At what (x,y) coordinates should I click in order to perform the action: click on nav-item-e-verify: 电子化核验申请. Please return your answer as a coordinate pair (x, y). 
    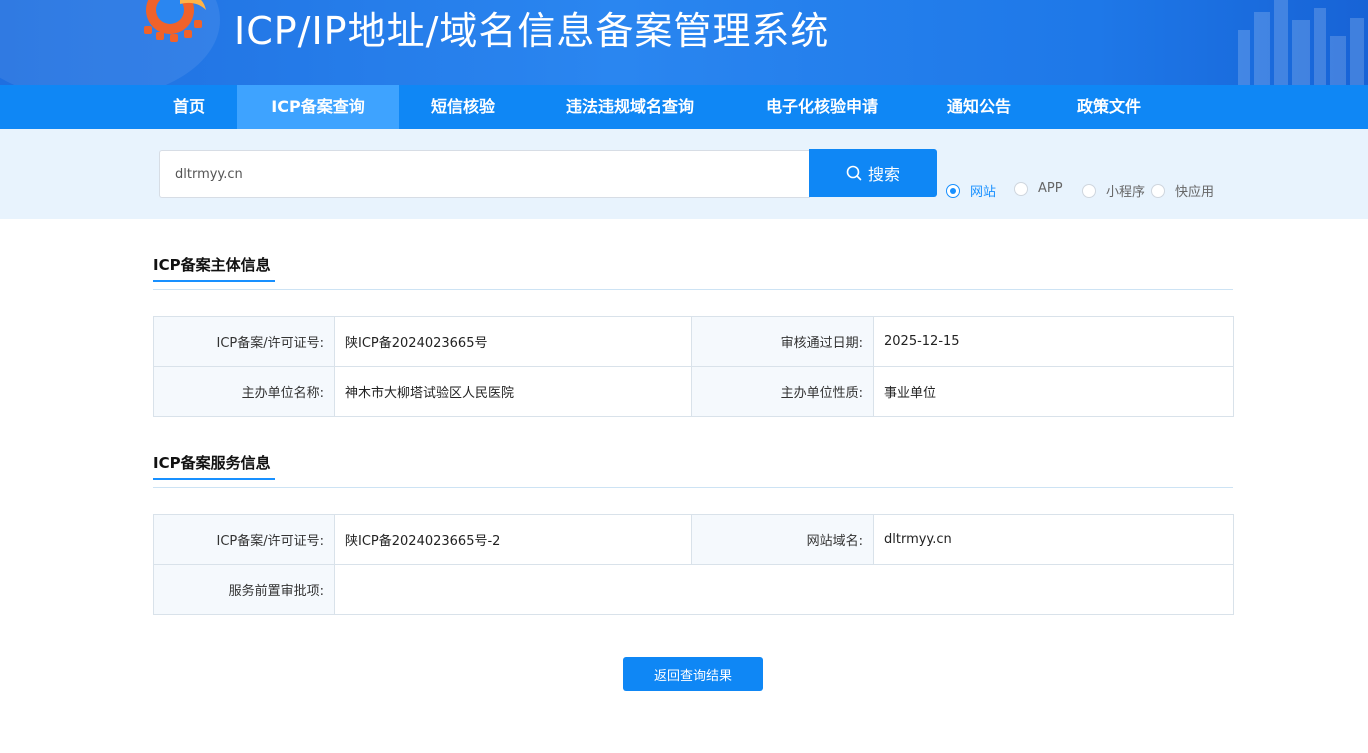
    Looking at the image, I should click on (822, 107).